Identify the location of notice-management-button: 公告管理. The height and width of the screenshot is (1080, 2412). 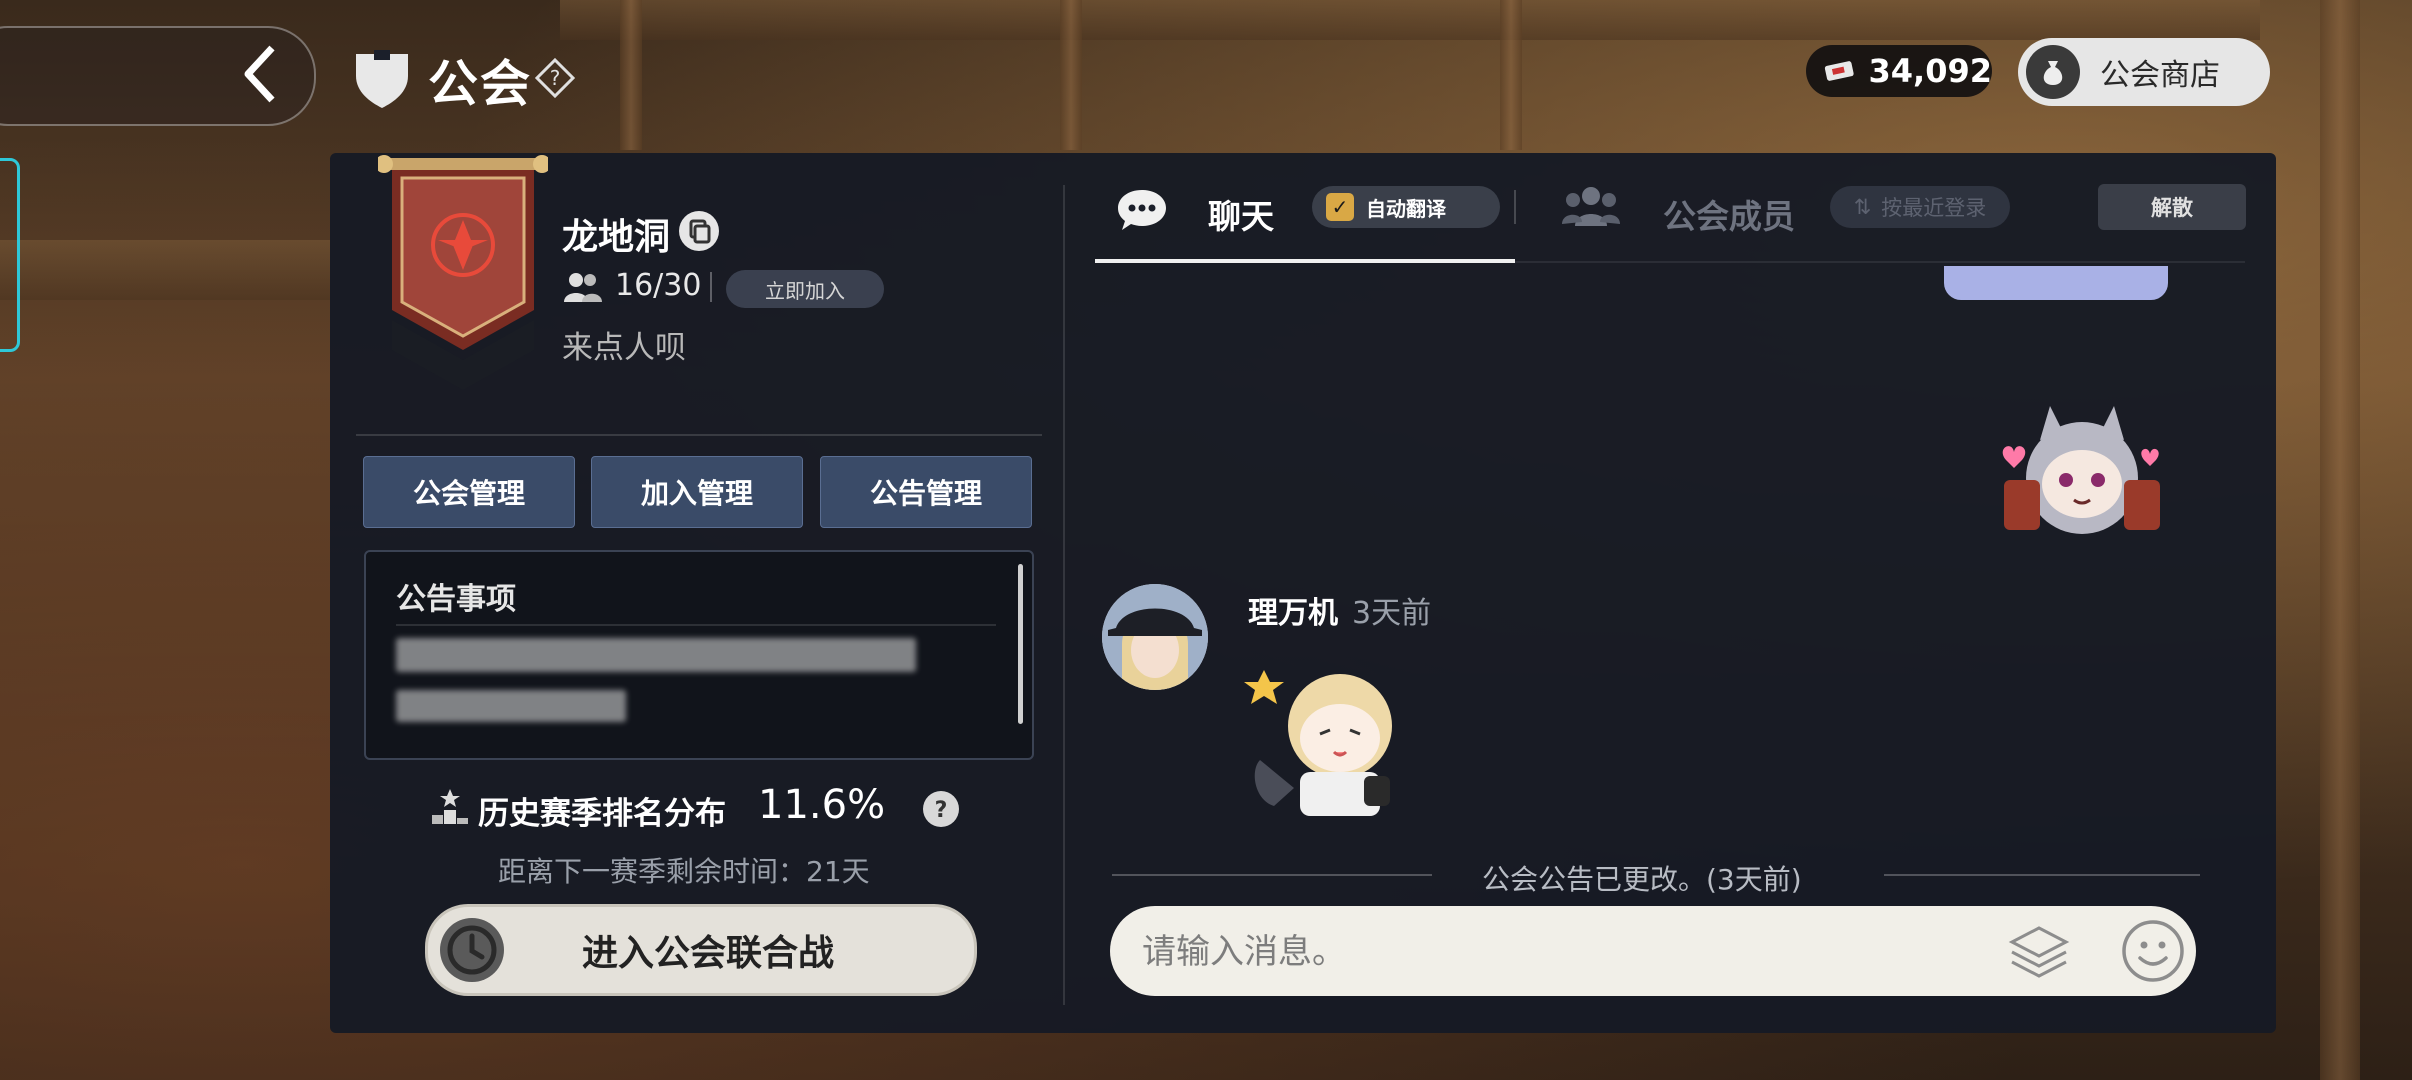
(926, 492).